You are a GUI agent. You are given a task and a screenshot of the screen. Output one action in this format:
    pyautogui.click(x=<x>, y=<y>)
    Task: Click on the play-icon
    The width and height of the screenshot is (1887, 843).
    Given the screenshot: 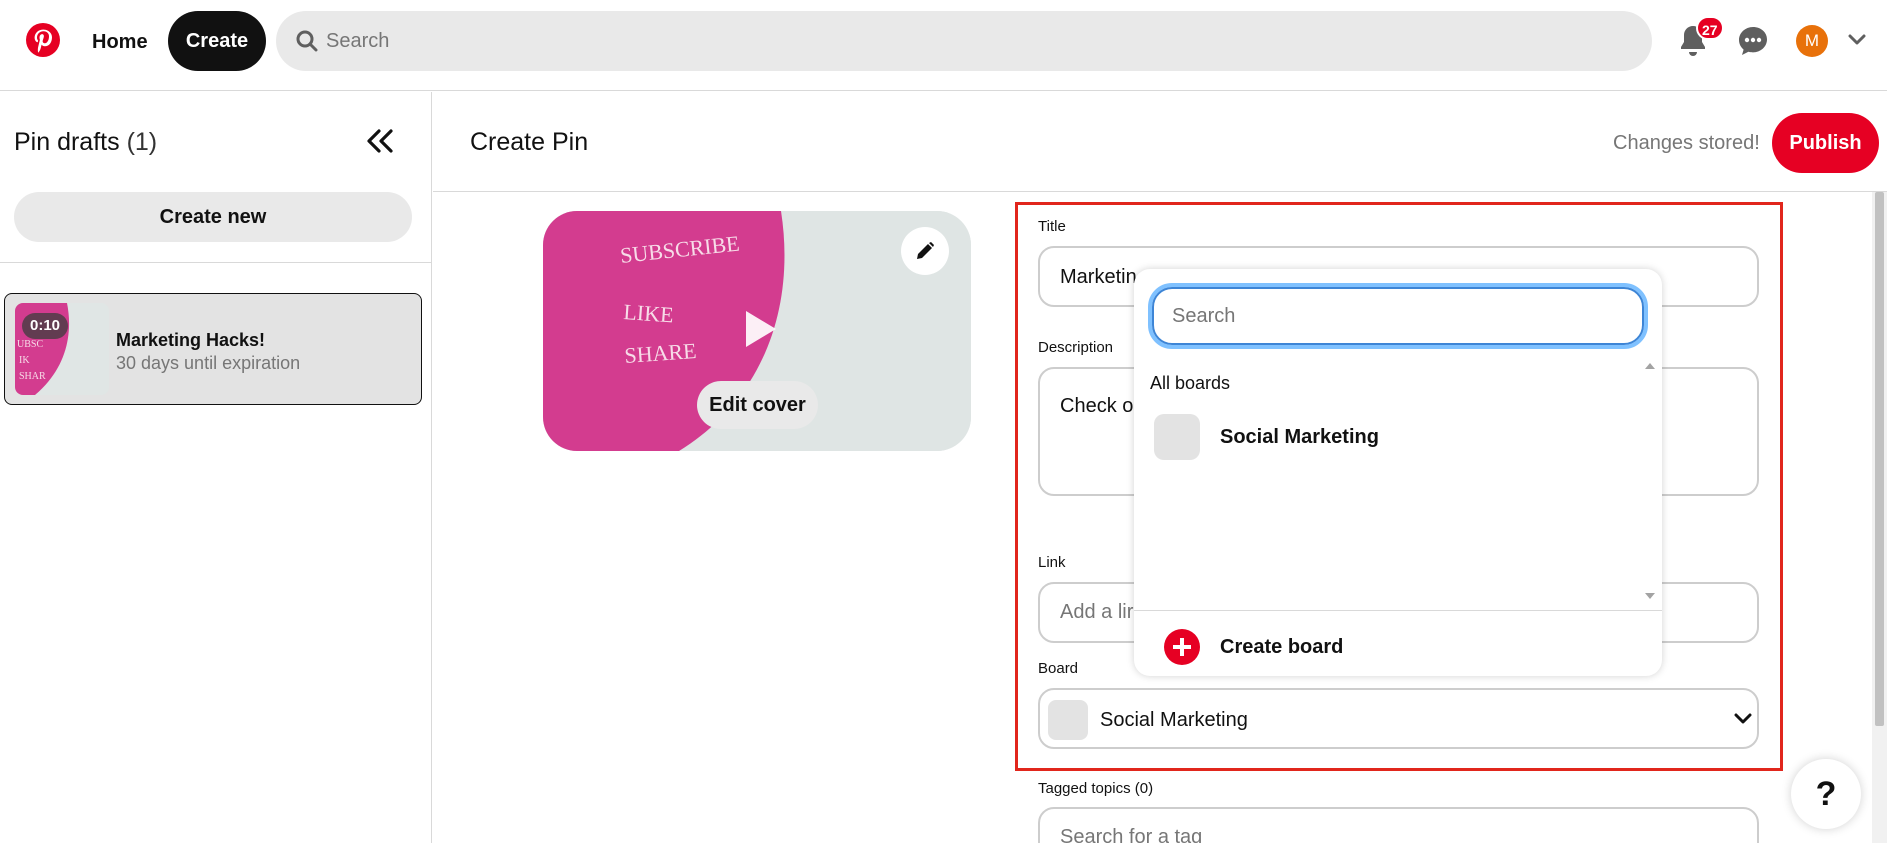 What is the action you would take?
    pyautogui.click(x=760, y=329)
    